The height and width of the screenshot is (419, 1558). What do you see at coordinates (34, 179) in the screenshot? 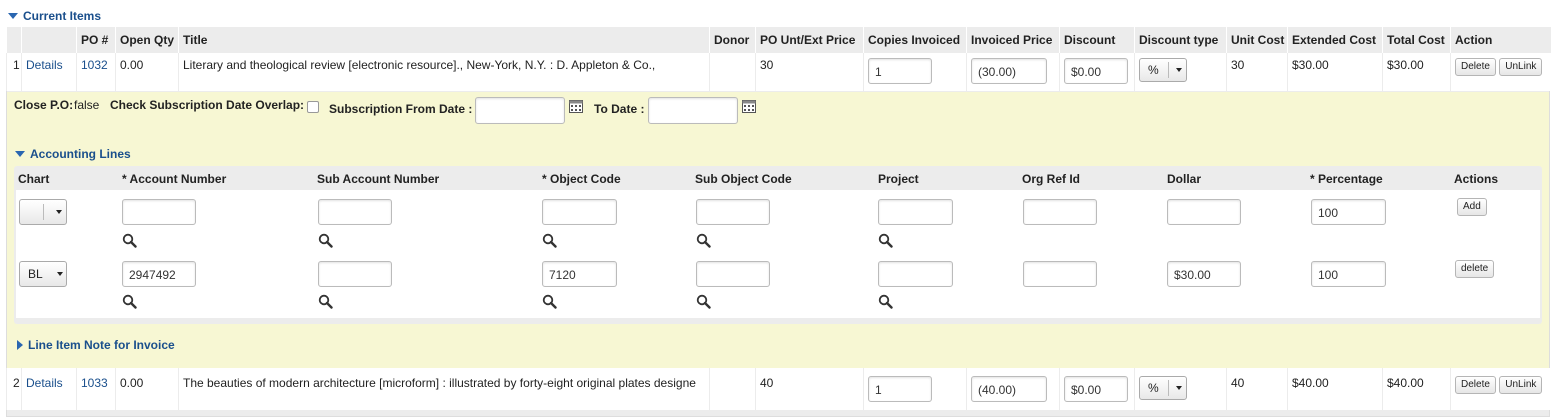
I see `acct-col-chart: Chart` at bounding box center [34, 179].